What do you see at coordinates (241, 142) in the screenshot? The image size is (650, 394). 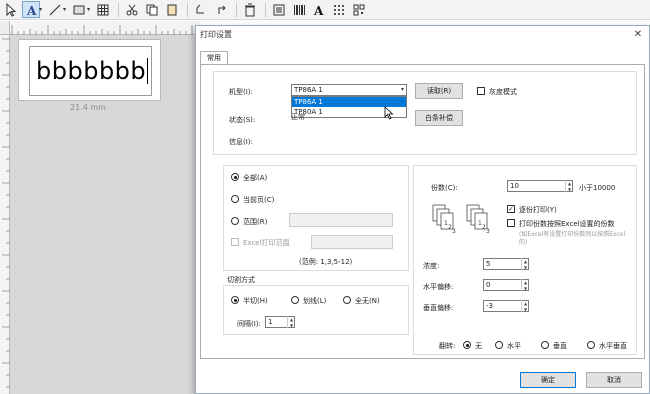 I see `info-label: 信息(I):` at bounding box center [241, 142].